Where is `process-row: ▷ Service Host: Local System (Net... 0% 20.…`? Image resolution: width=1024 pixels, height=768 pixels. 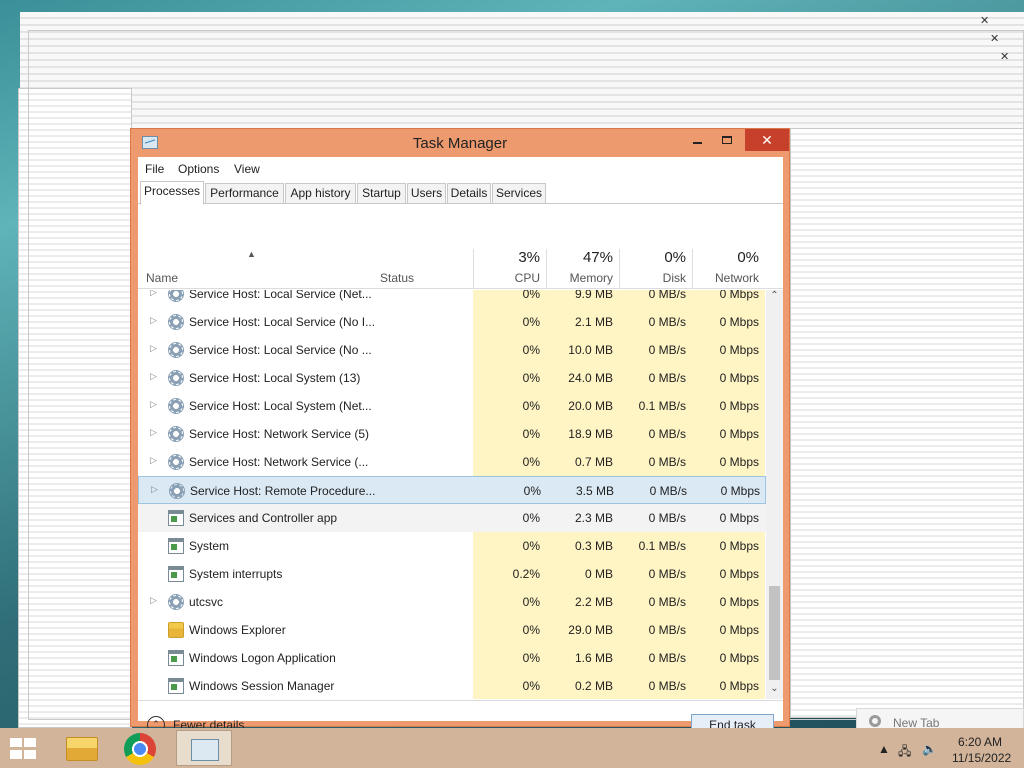 process-row: ▷ Service Host: Local System (Net... 0% 20.… is located at coordinates (452, 406).